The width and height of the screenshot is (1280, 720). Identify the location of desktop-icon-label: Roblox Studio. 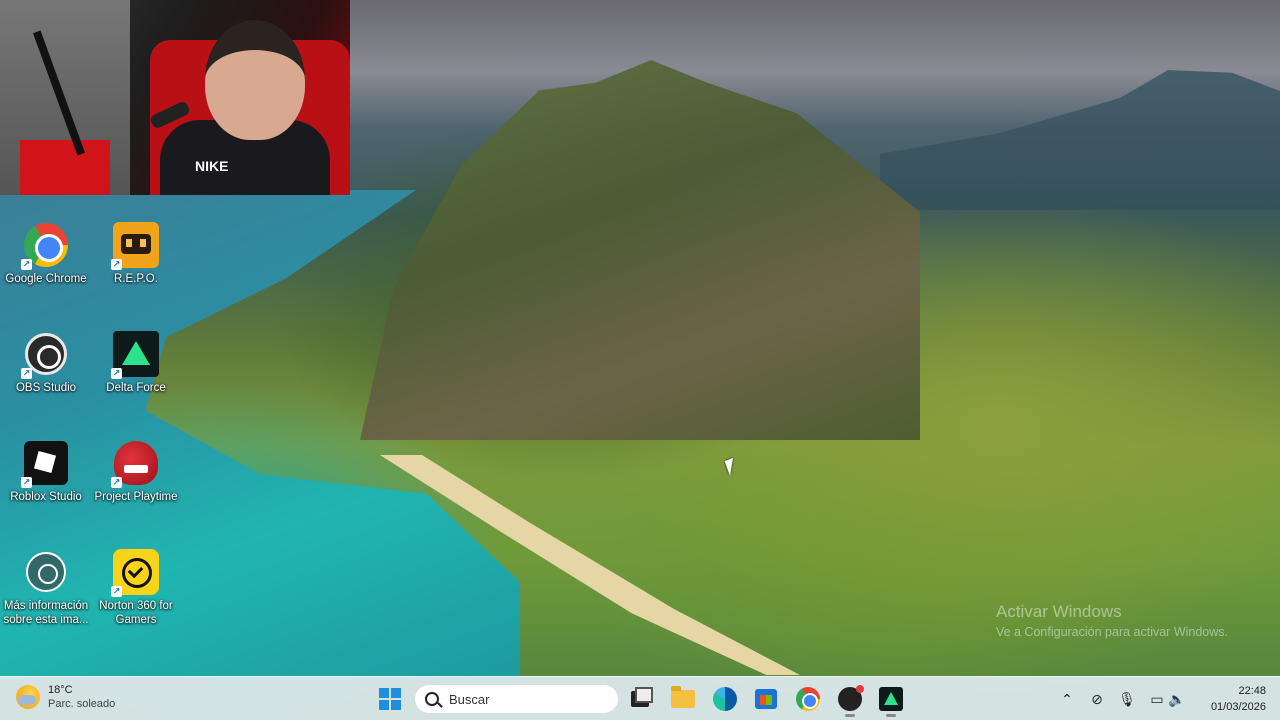
(46, 497).